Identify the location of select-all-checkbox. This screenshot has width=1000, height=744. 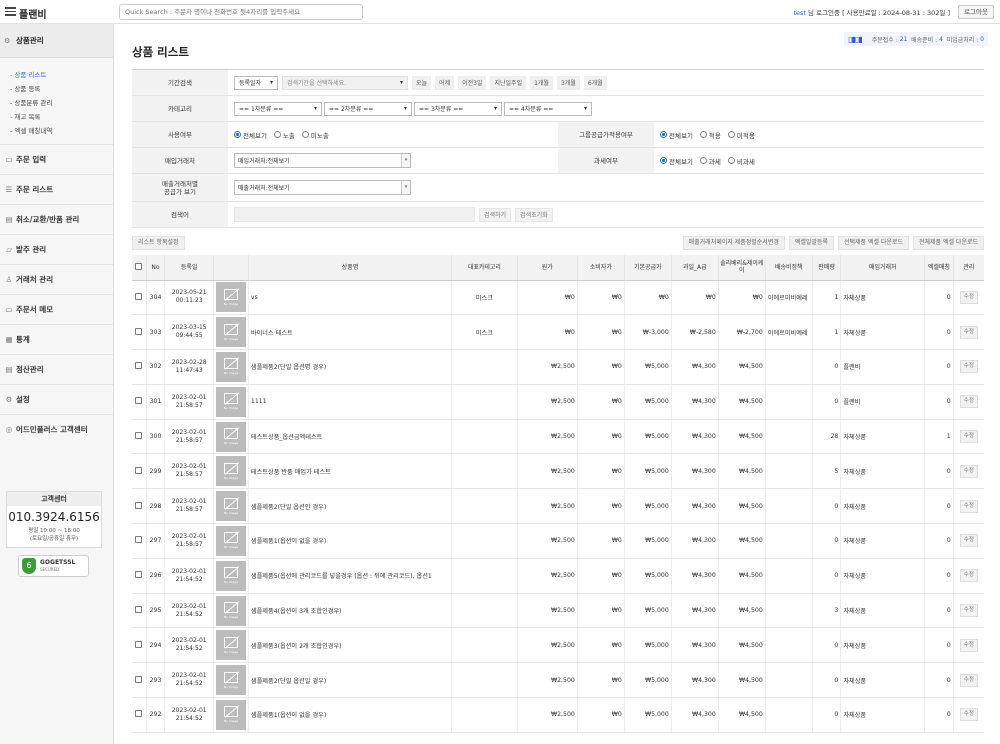
(139, 268).